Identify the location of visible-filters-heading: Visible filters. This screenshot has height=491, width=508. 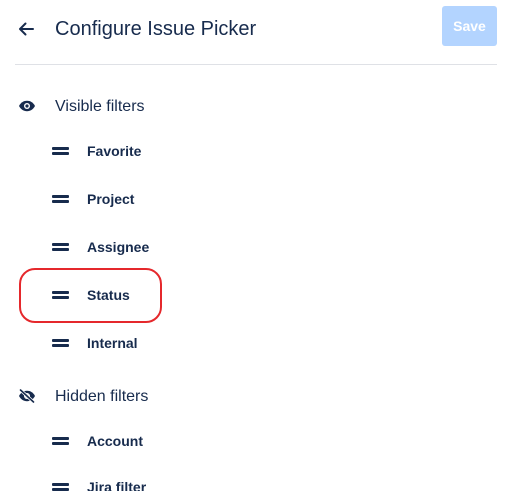
(254, 107).